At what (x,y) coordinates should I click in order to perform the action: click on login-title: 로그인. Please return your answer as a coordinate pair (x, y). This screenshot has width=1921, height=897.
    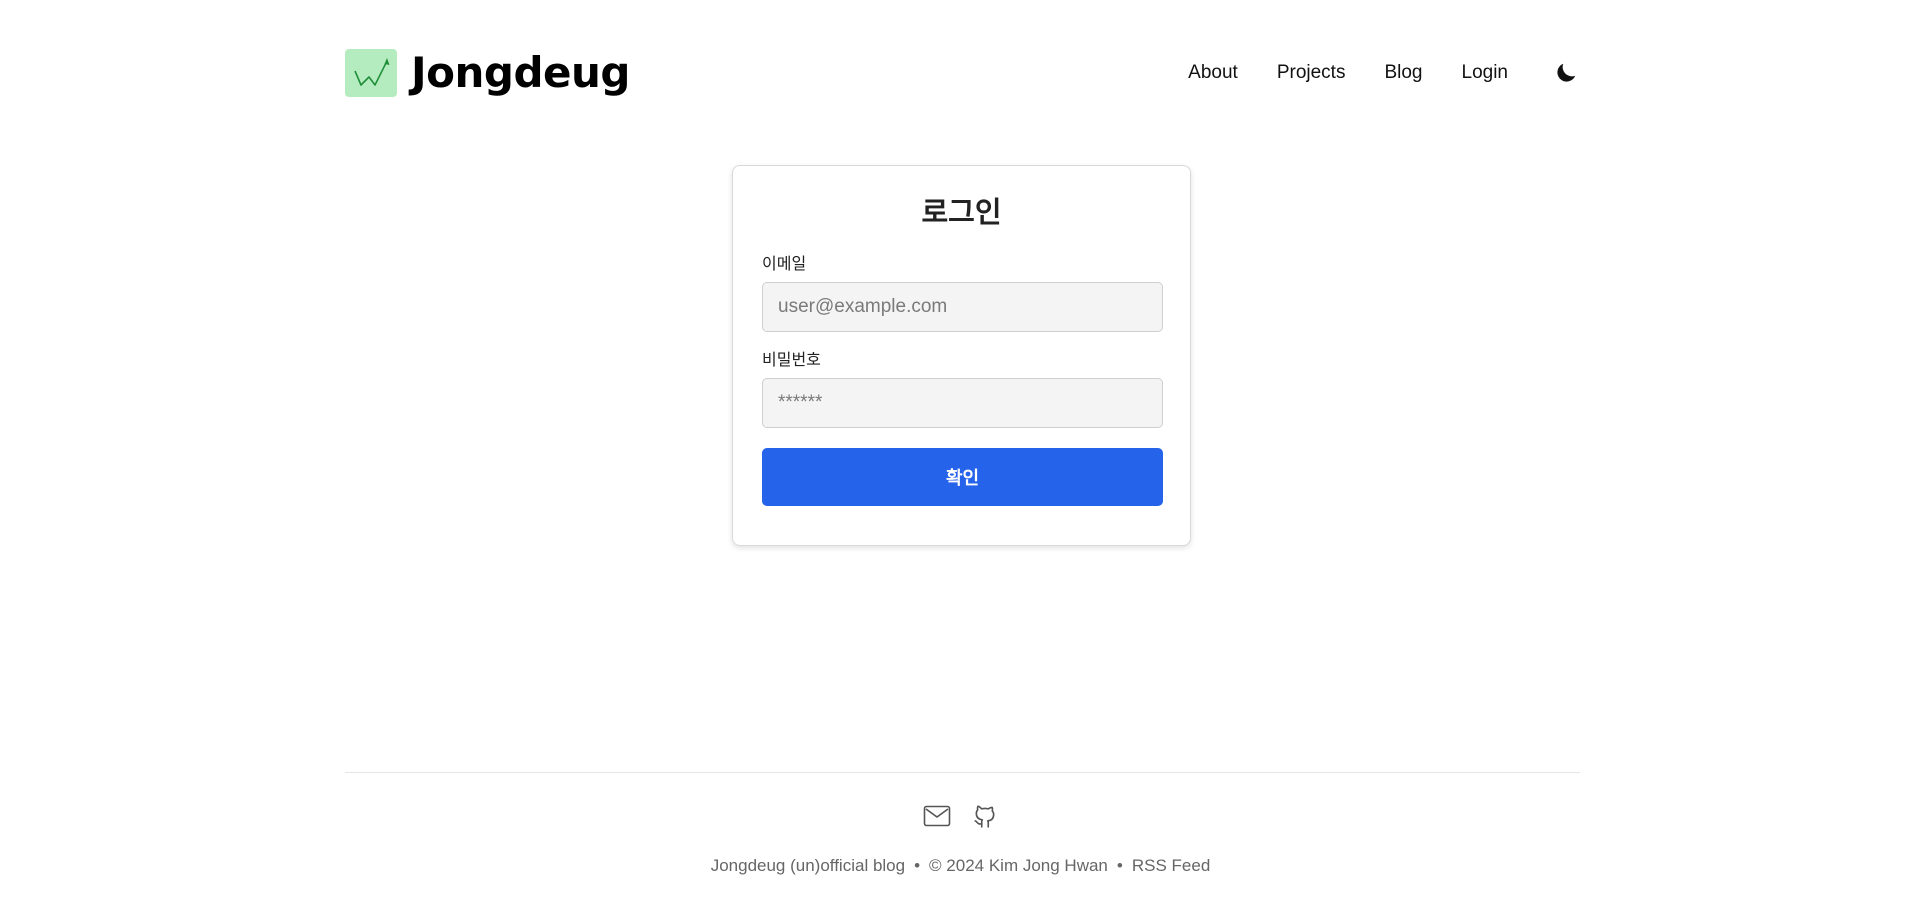
    Looking at the image, I should click on (961, 212).